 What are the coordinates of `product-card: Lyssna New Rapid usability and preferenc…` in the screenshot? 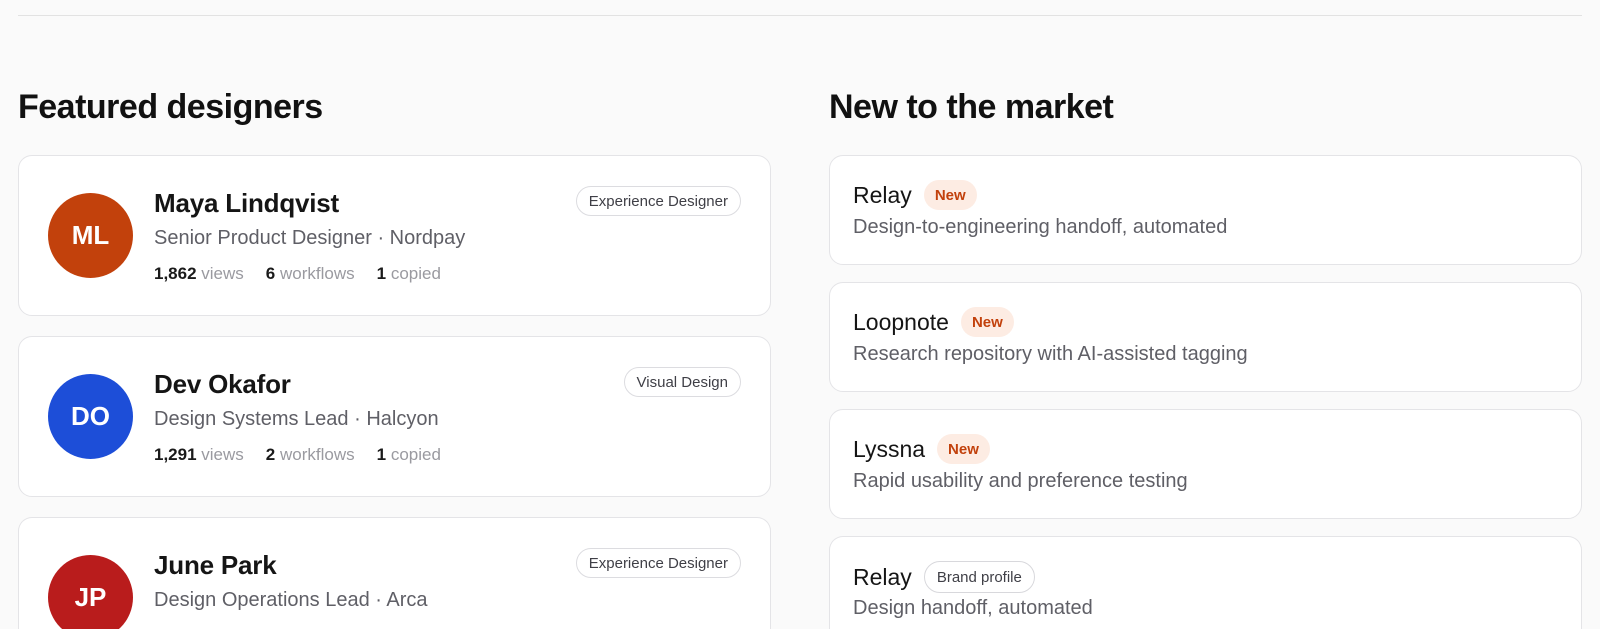 It's located at (1205, 464).